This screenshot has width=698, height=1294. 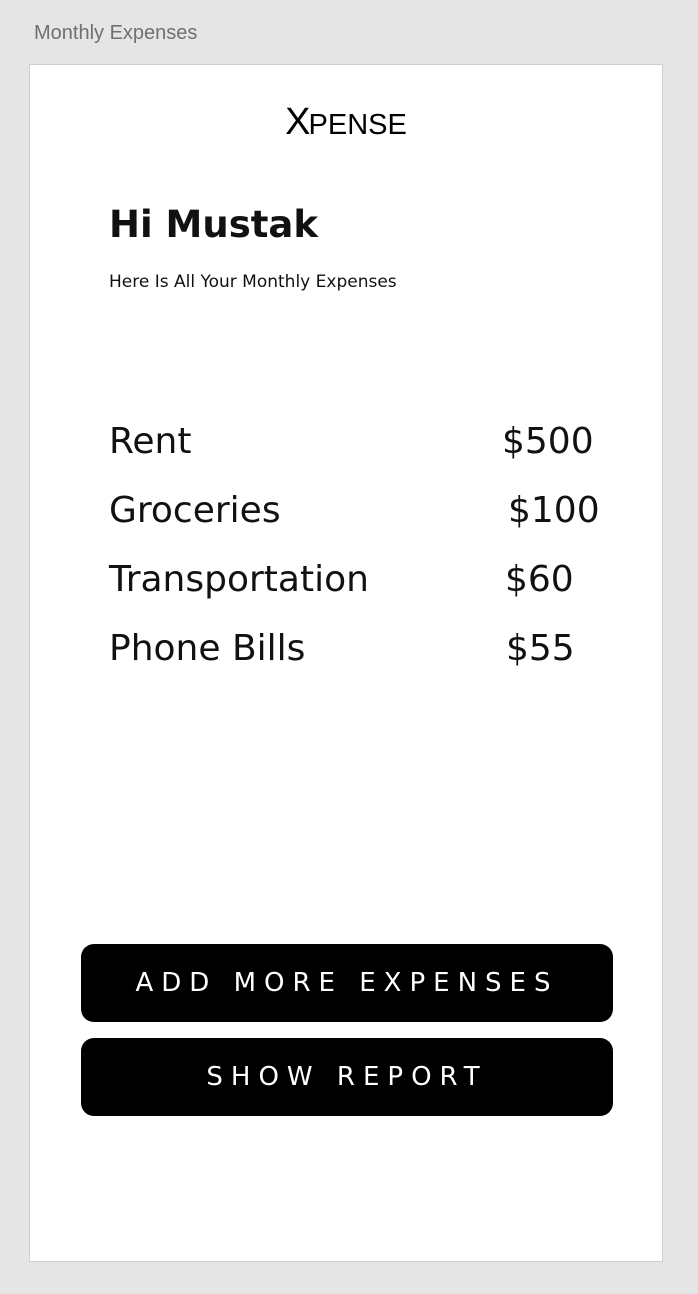 I want to click on expense-row-transportation: Transportation $60, so click(x=359, y=593).